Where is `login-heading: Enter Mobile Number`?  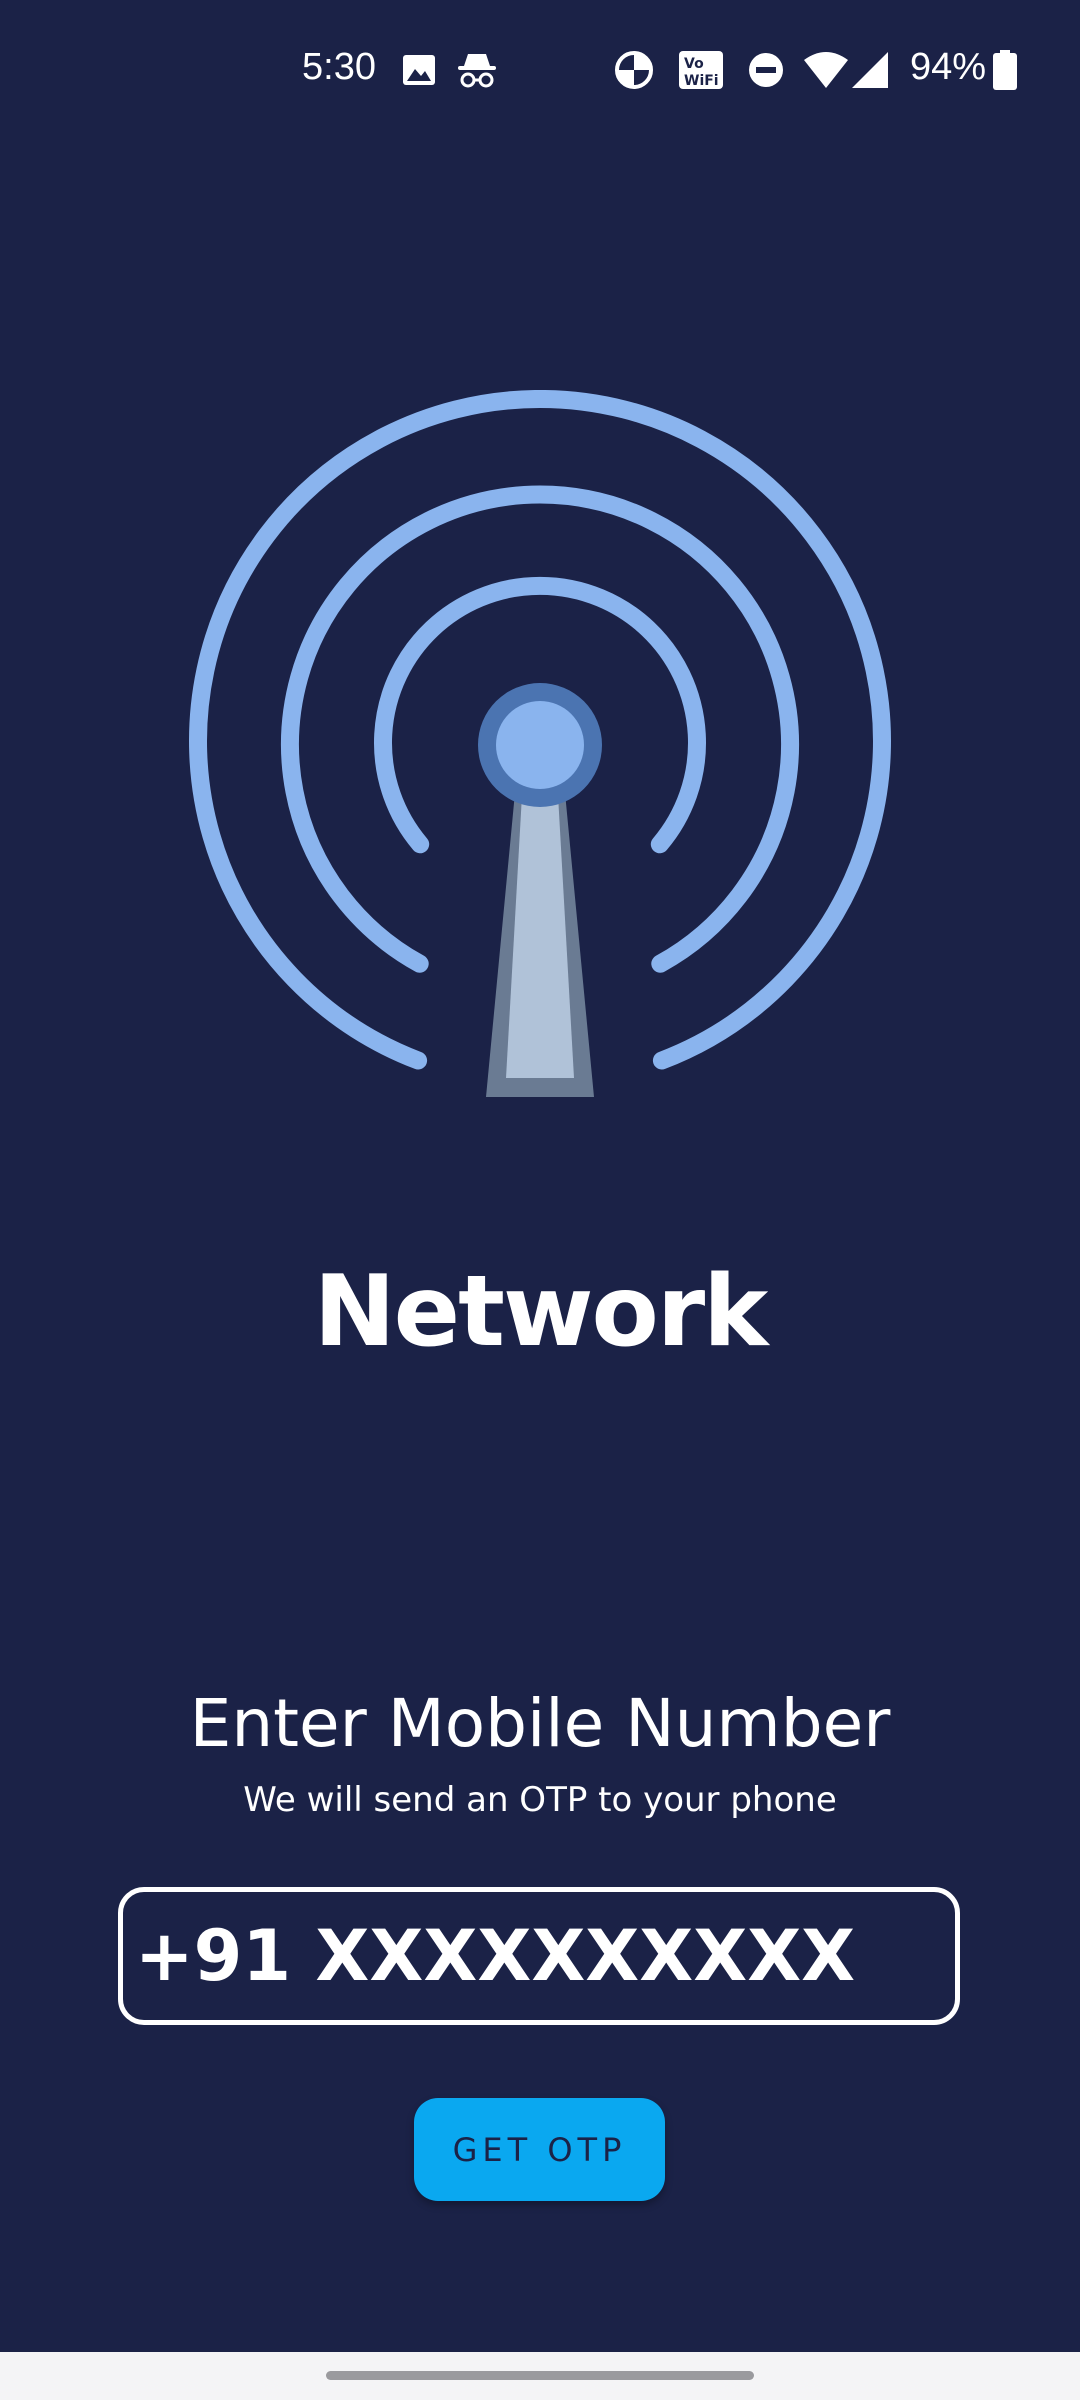
login-heading: Enter Mobile Number is located at coordinates (540, 1723).